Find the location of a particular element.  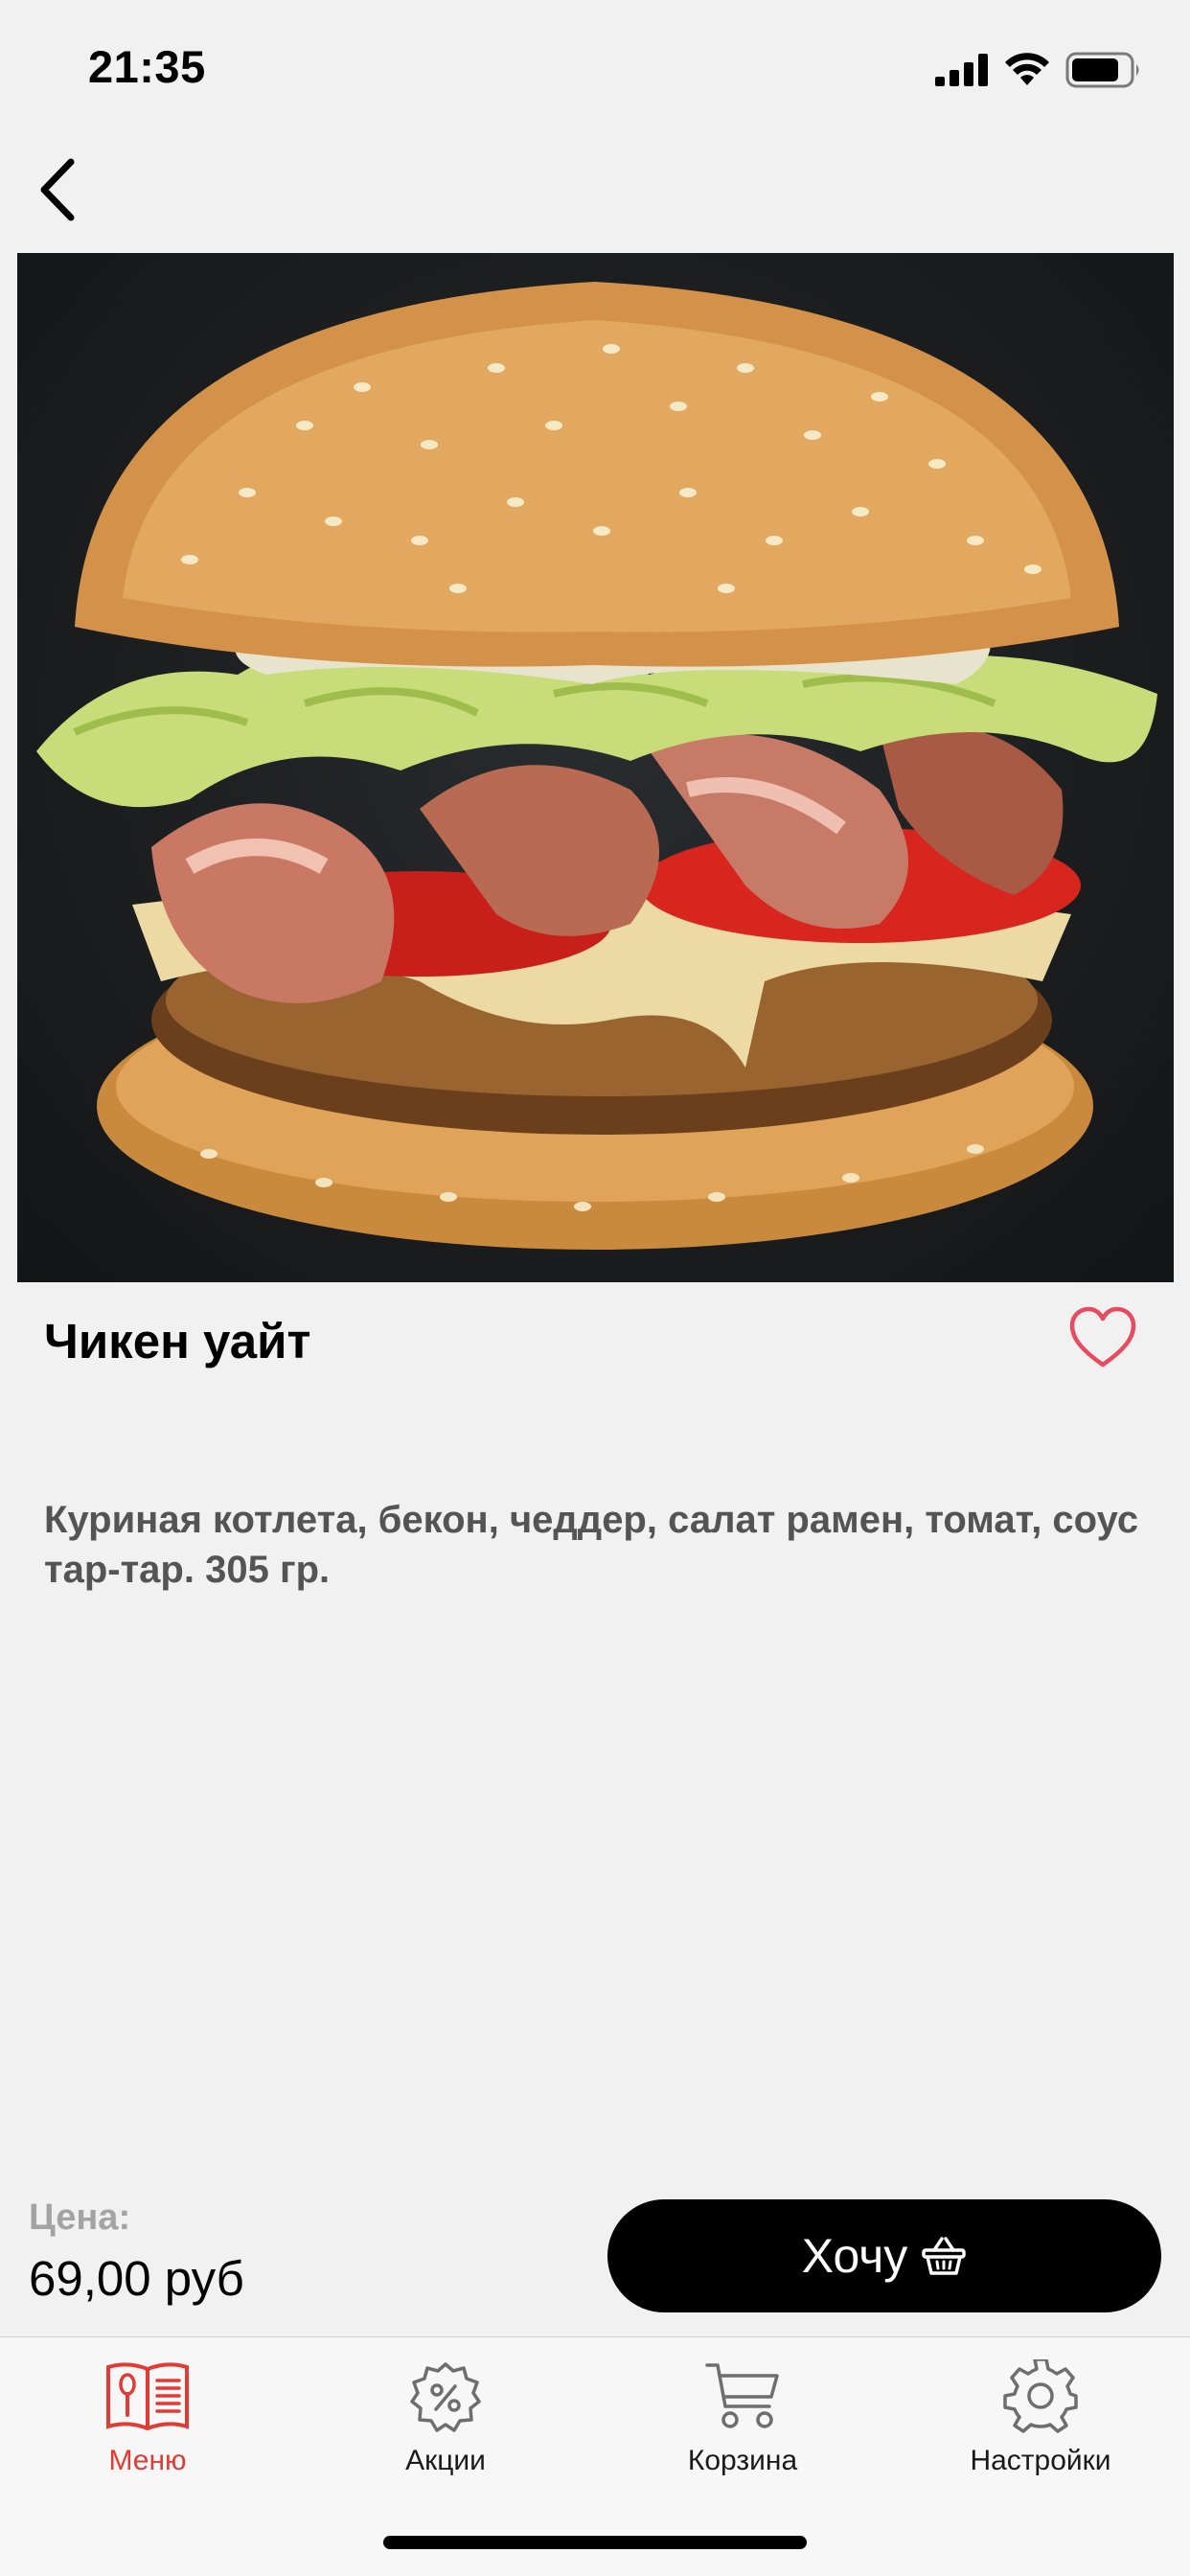

tab-settings: Настройки is located at coordinates (1041, 2428).